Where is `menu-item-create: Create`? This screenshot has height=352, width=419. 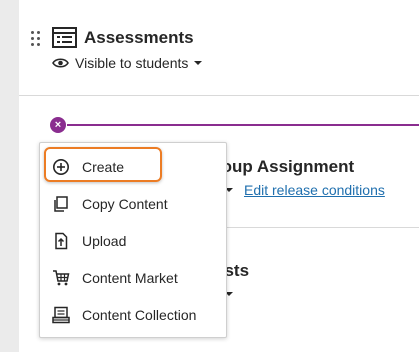
menu-item-create: Create is located at coordinates (133, 166).